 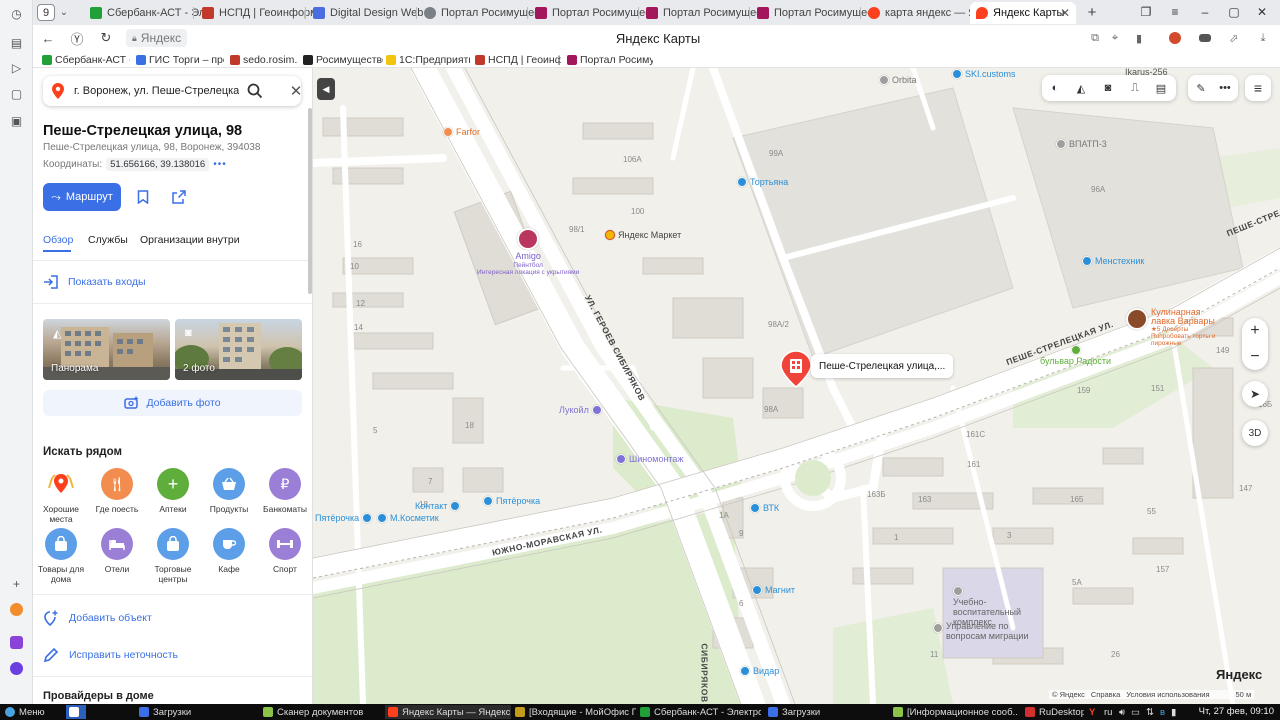 I want to click on zoom-in-button: +, so click(x=1255, y=331).